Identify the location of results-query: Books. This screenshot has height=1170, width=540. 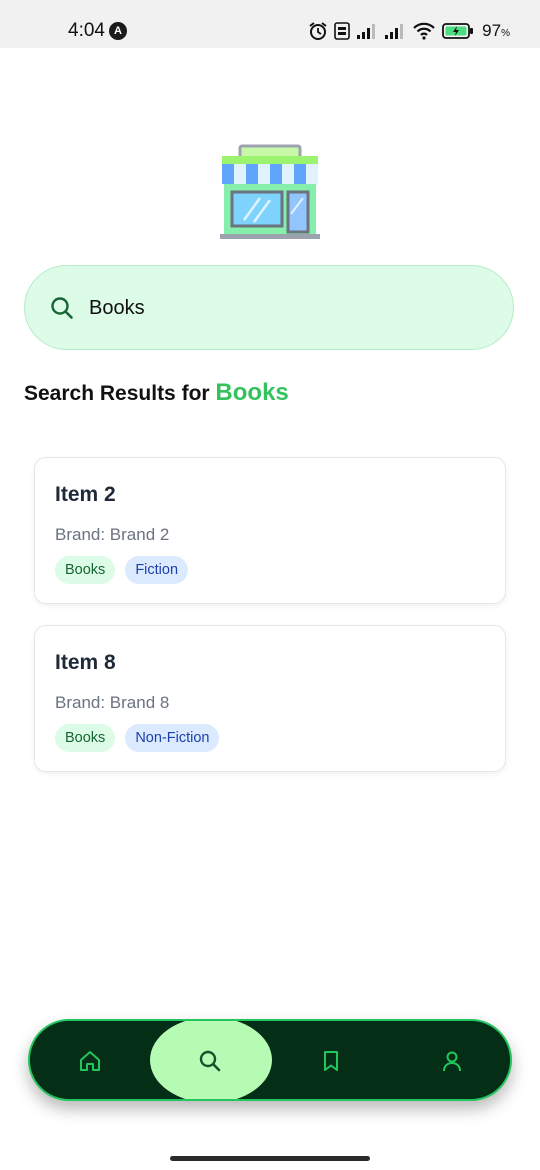
(252, 392).